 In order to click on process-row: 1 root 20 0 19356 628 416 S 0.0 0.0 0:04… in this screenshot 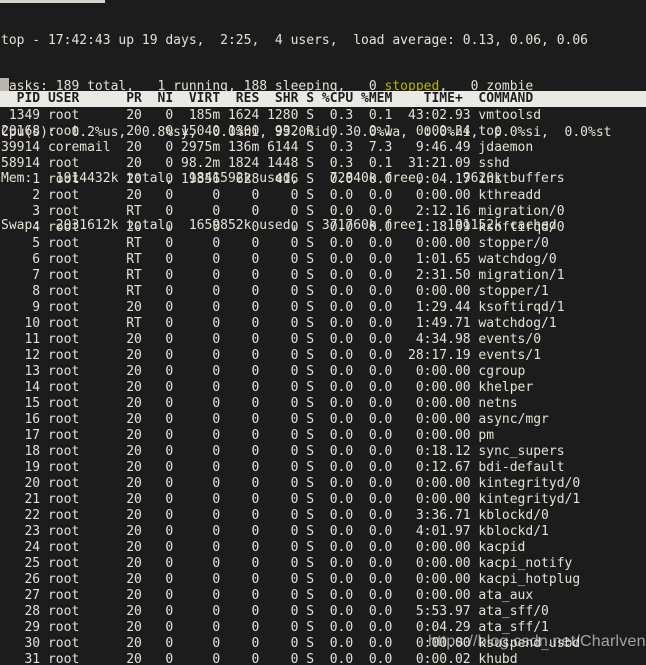, I will do `click(323, 180)`.